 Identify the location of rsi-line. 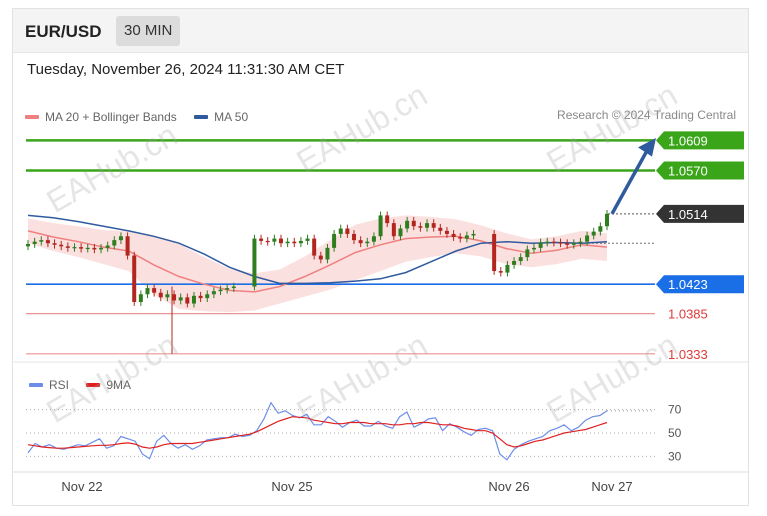
(317, 431).